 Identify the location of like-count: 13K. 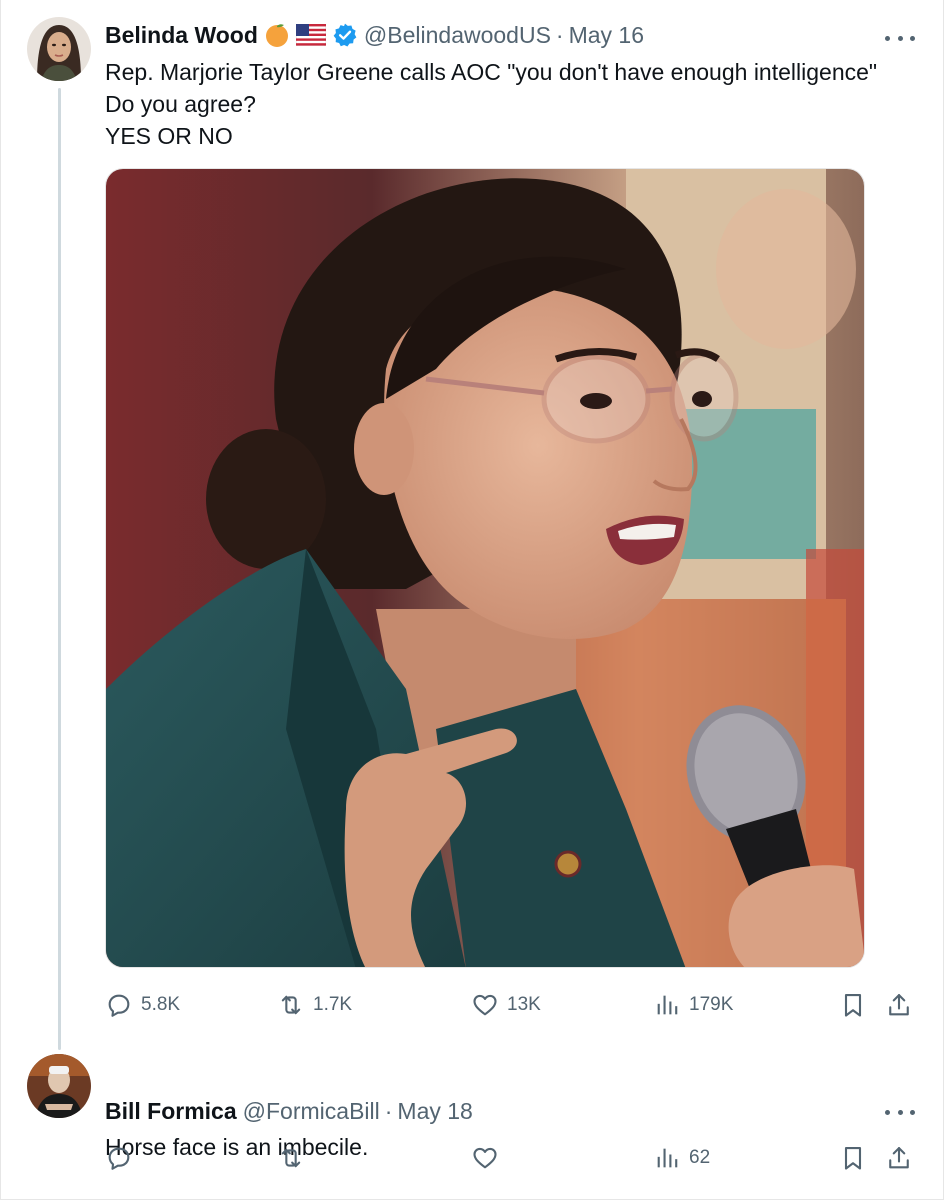
(524, 1004).